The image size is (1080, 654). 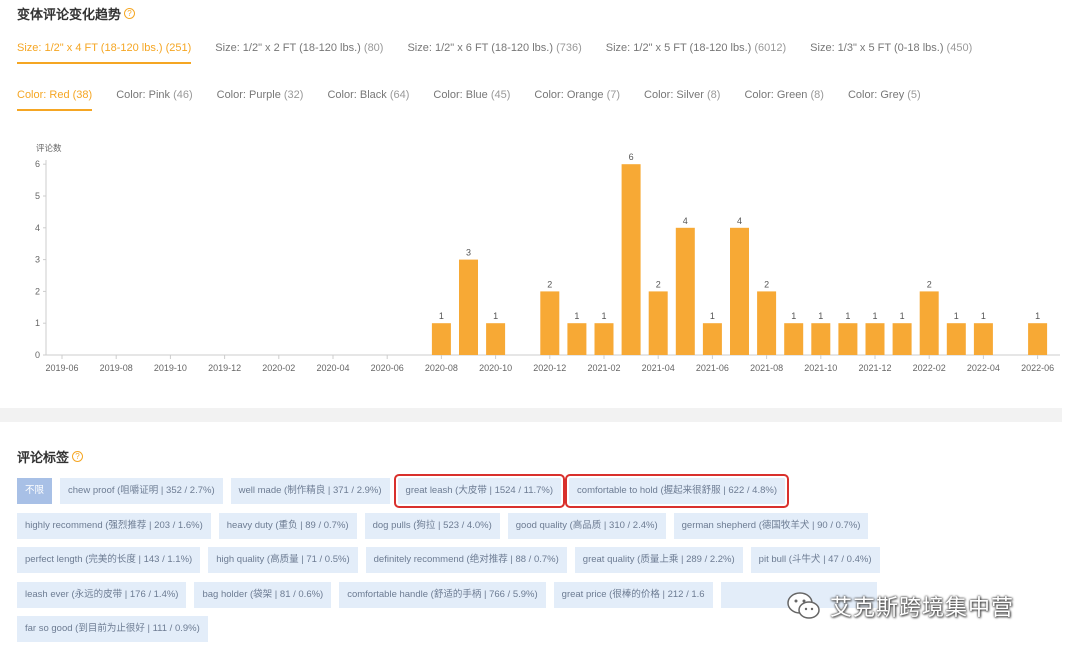 What do you see at coordinates (479, 491) in the screenshot?
I see `review-tag: great leash (大皮带 | 1524 / 11.7%)` at bounding box center [479, 491].